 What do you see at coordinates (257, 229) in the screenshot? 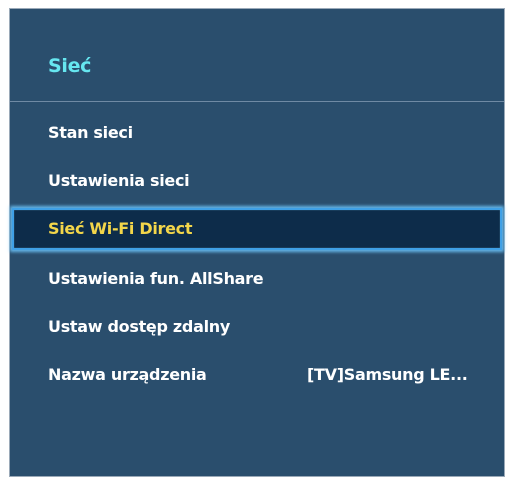
I see `menu-item-wifi-direct: Sieć Wi-Fi Direct` at bounding box center [257, 229].